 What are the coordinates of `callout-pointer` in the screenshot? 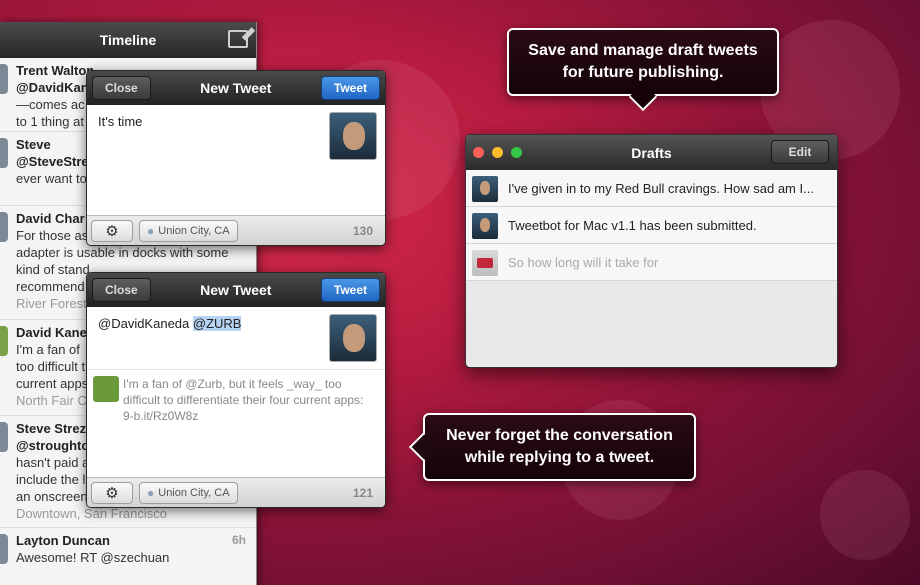 It's located at (643, 97).